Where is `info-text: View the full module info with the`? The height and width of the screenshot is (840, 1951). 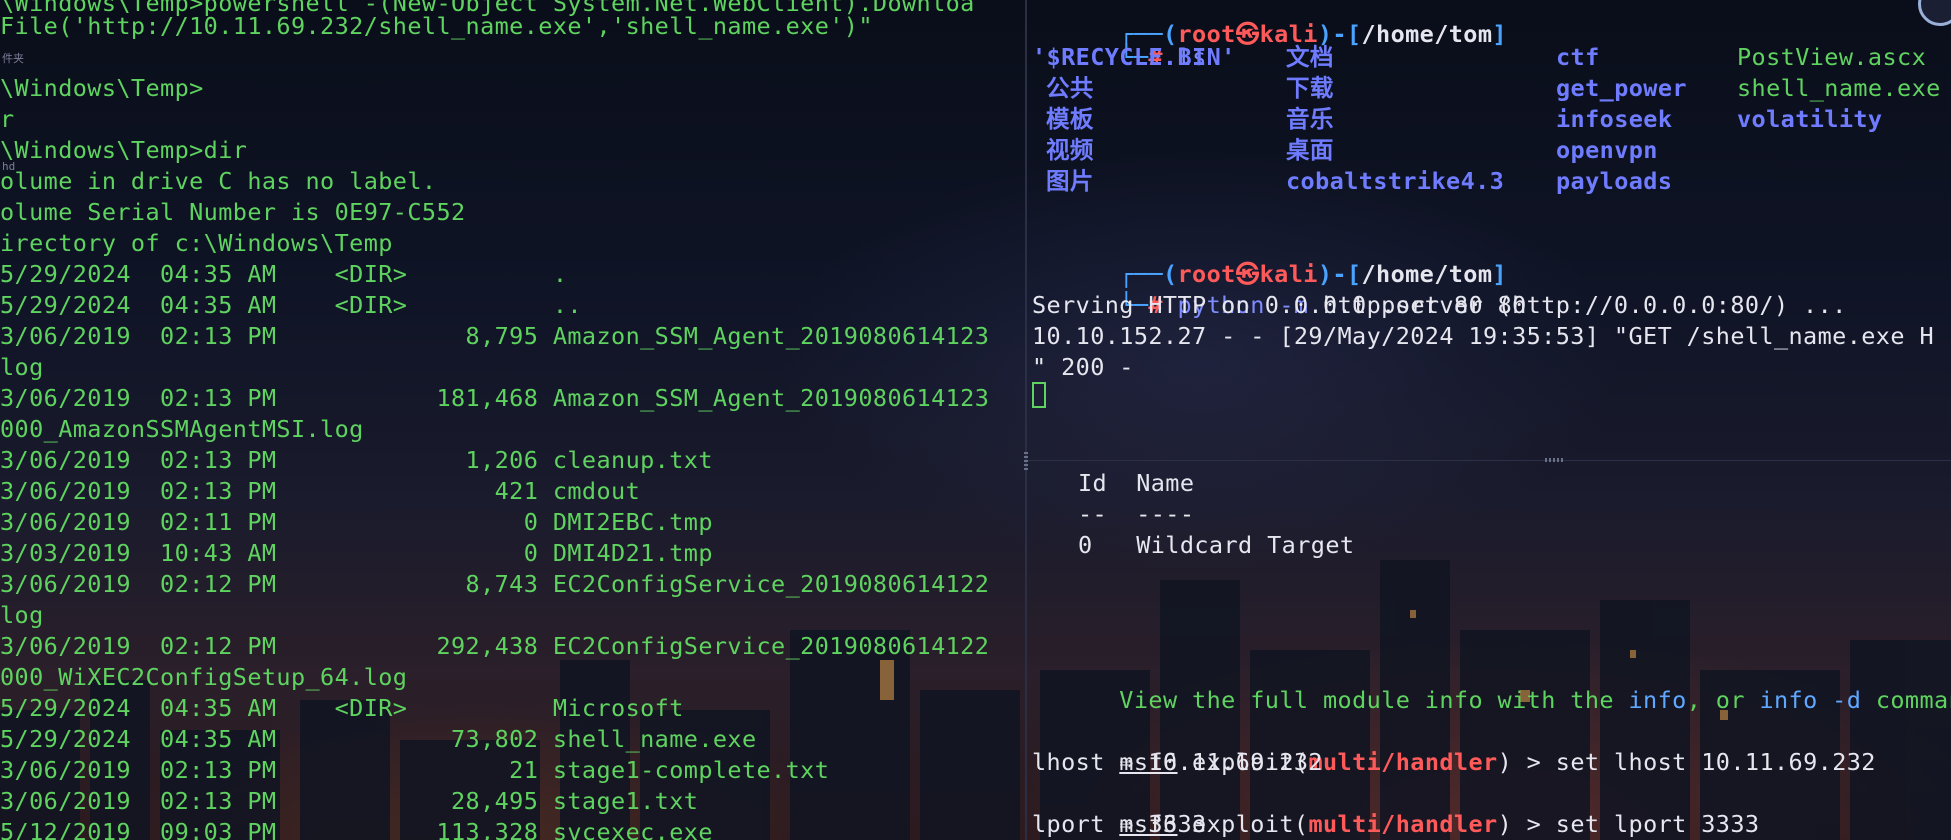 info-text: View the full module info with the is located at coordinates (1374, 700).